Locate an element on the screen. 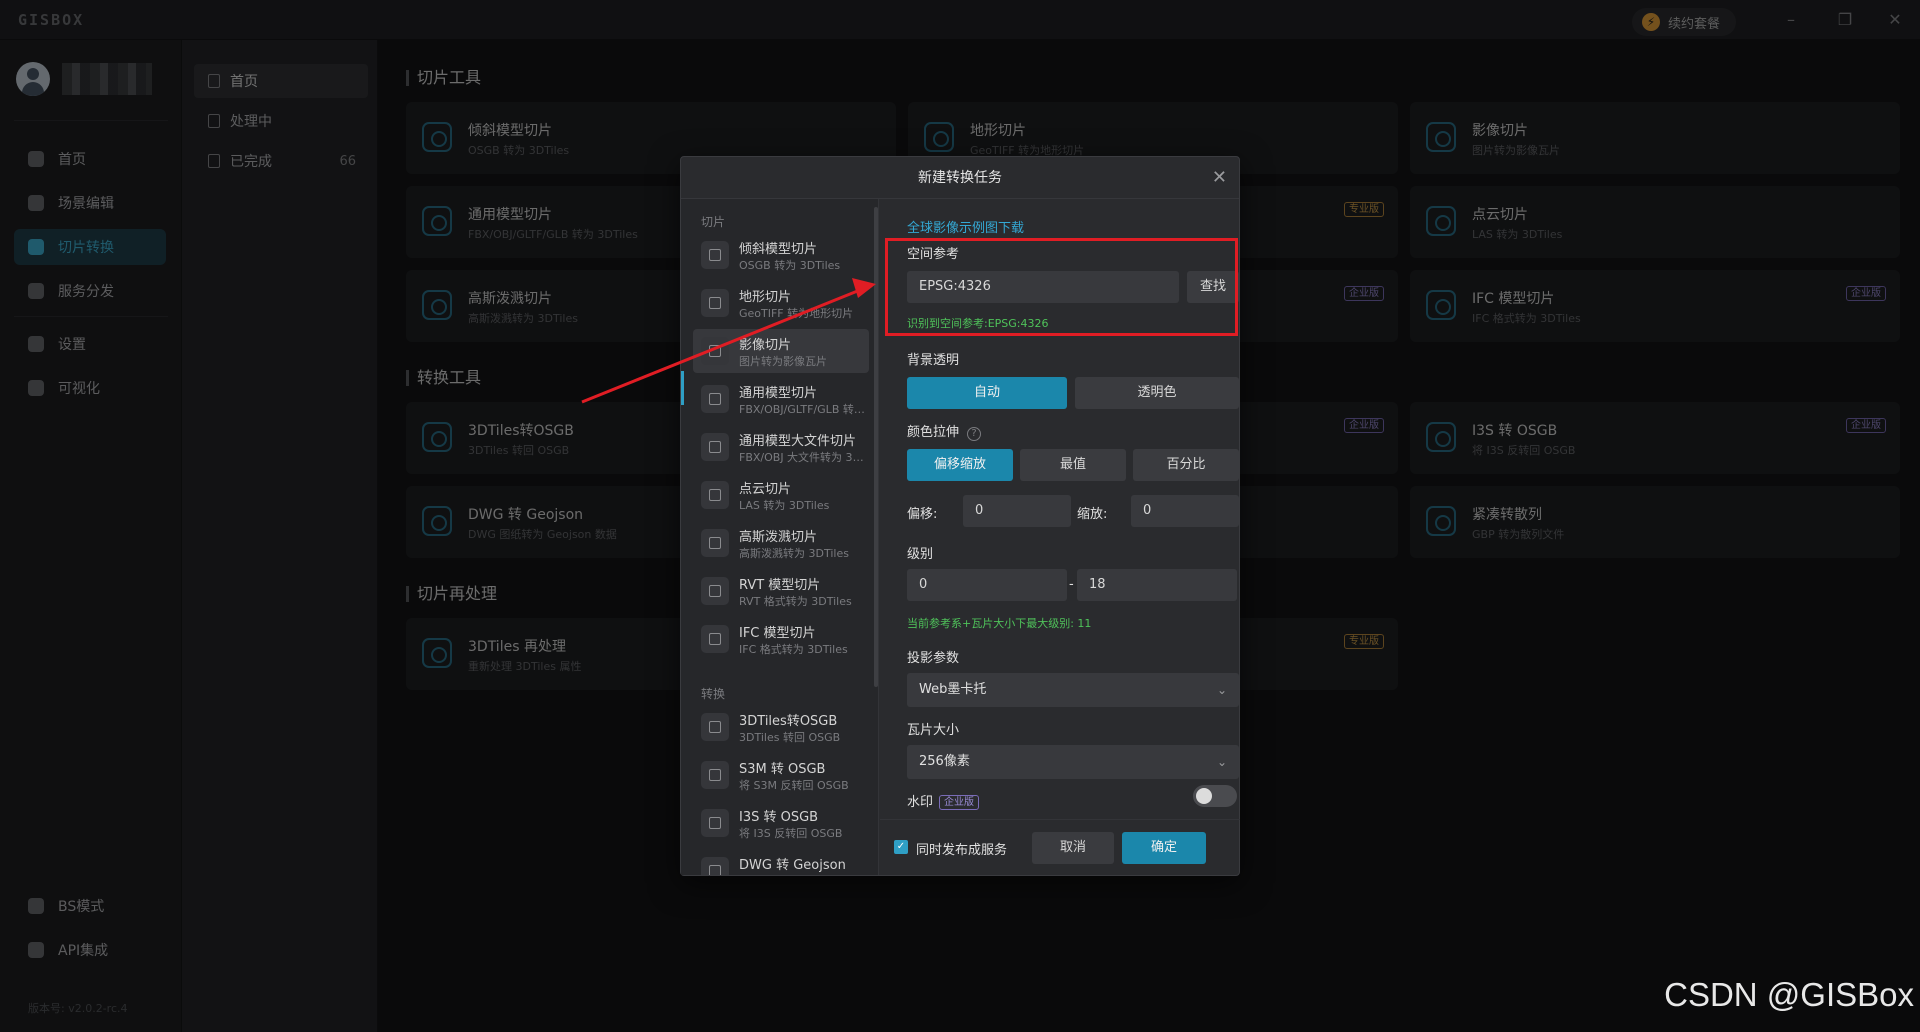 This screenshot has height=1032, width=1920. task-desc: IFC 格式转为 3DTiles is located at coordinates (793, 649).